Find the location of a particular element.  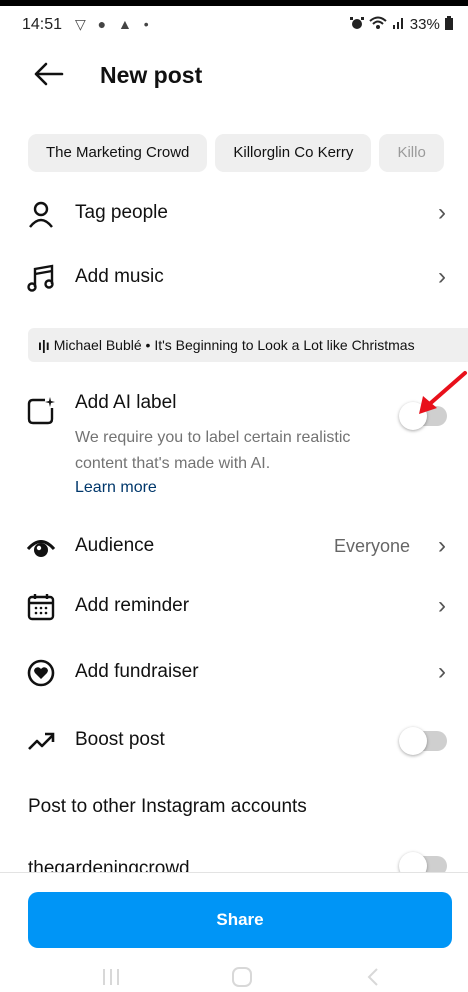

status-time: 14:51 is located at coordinates (42, 24).